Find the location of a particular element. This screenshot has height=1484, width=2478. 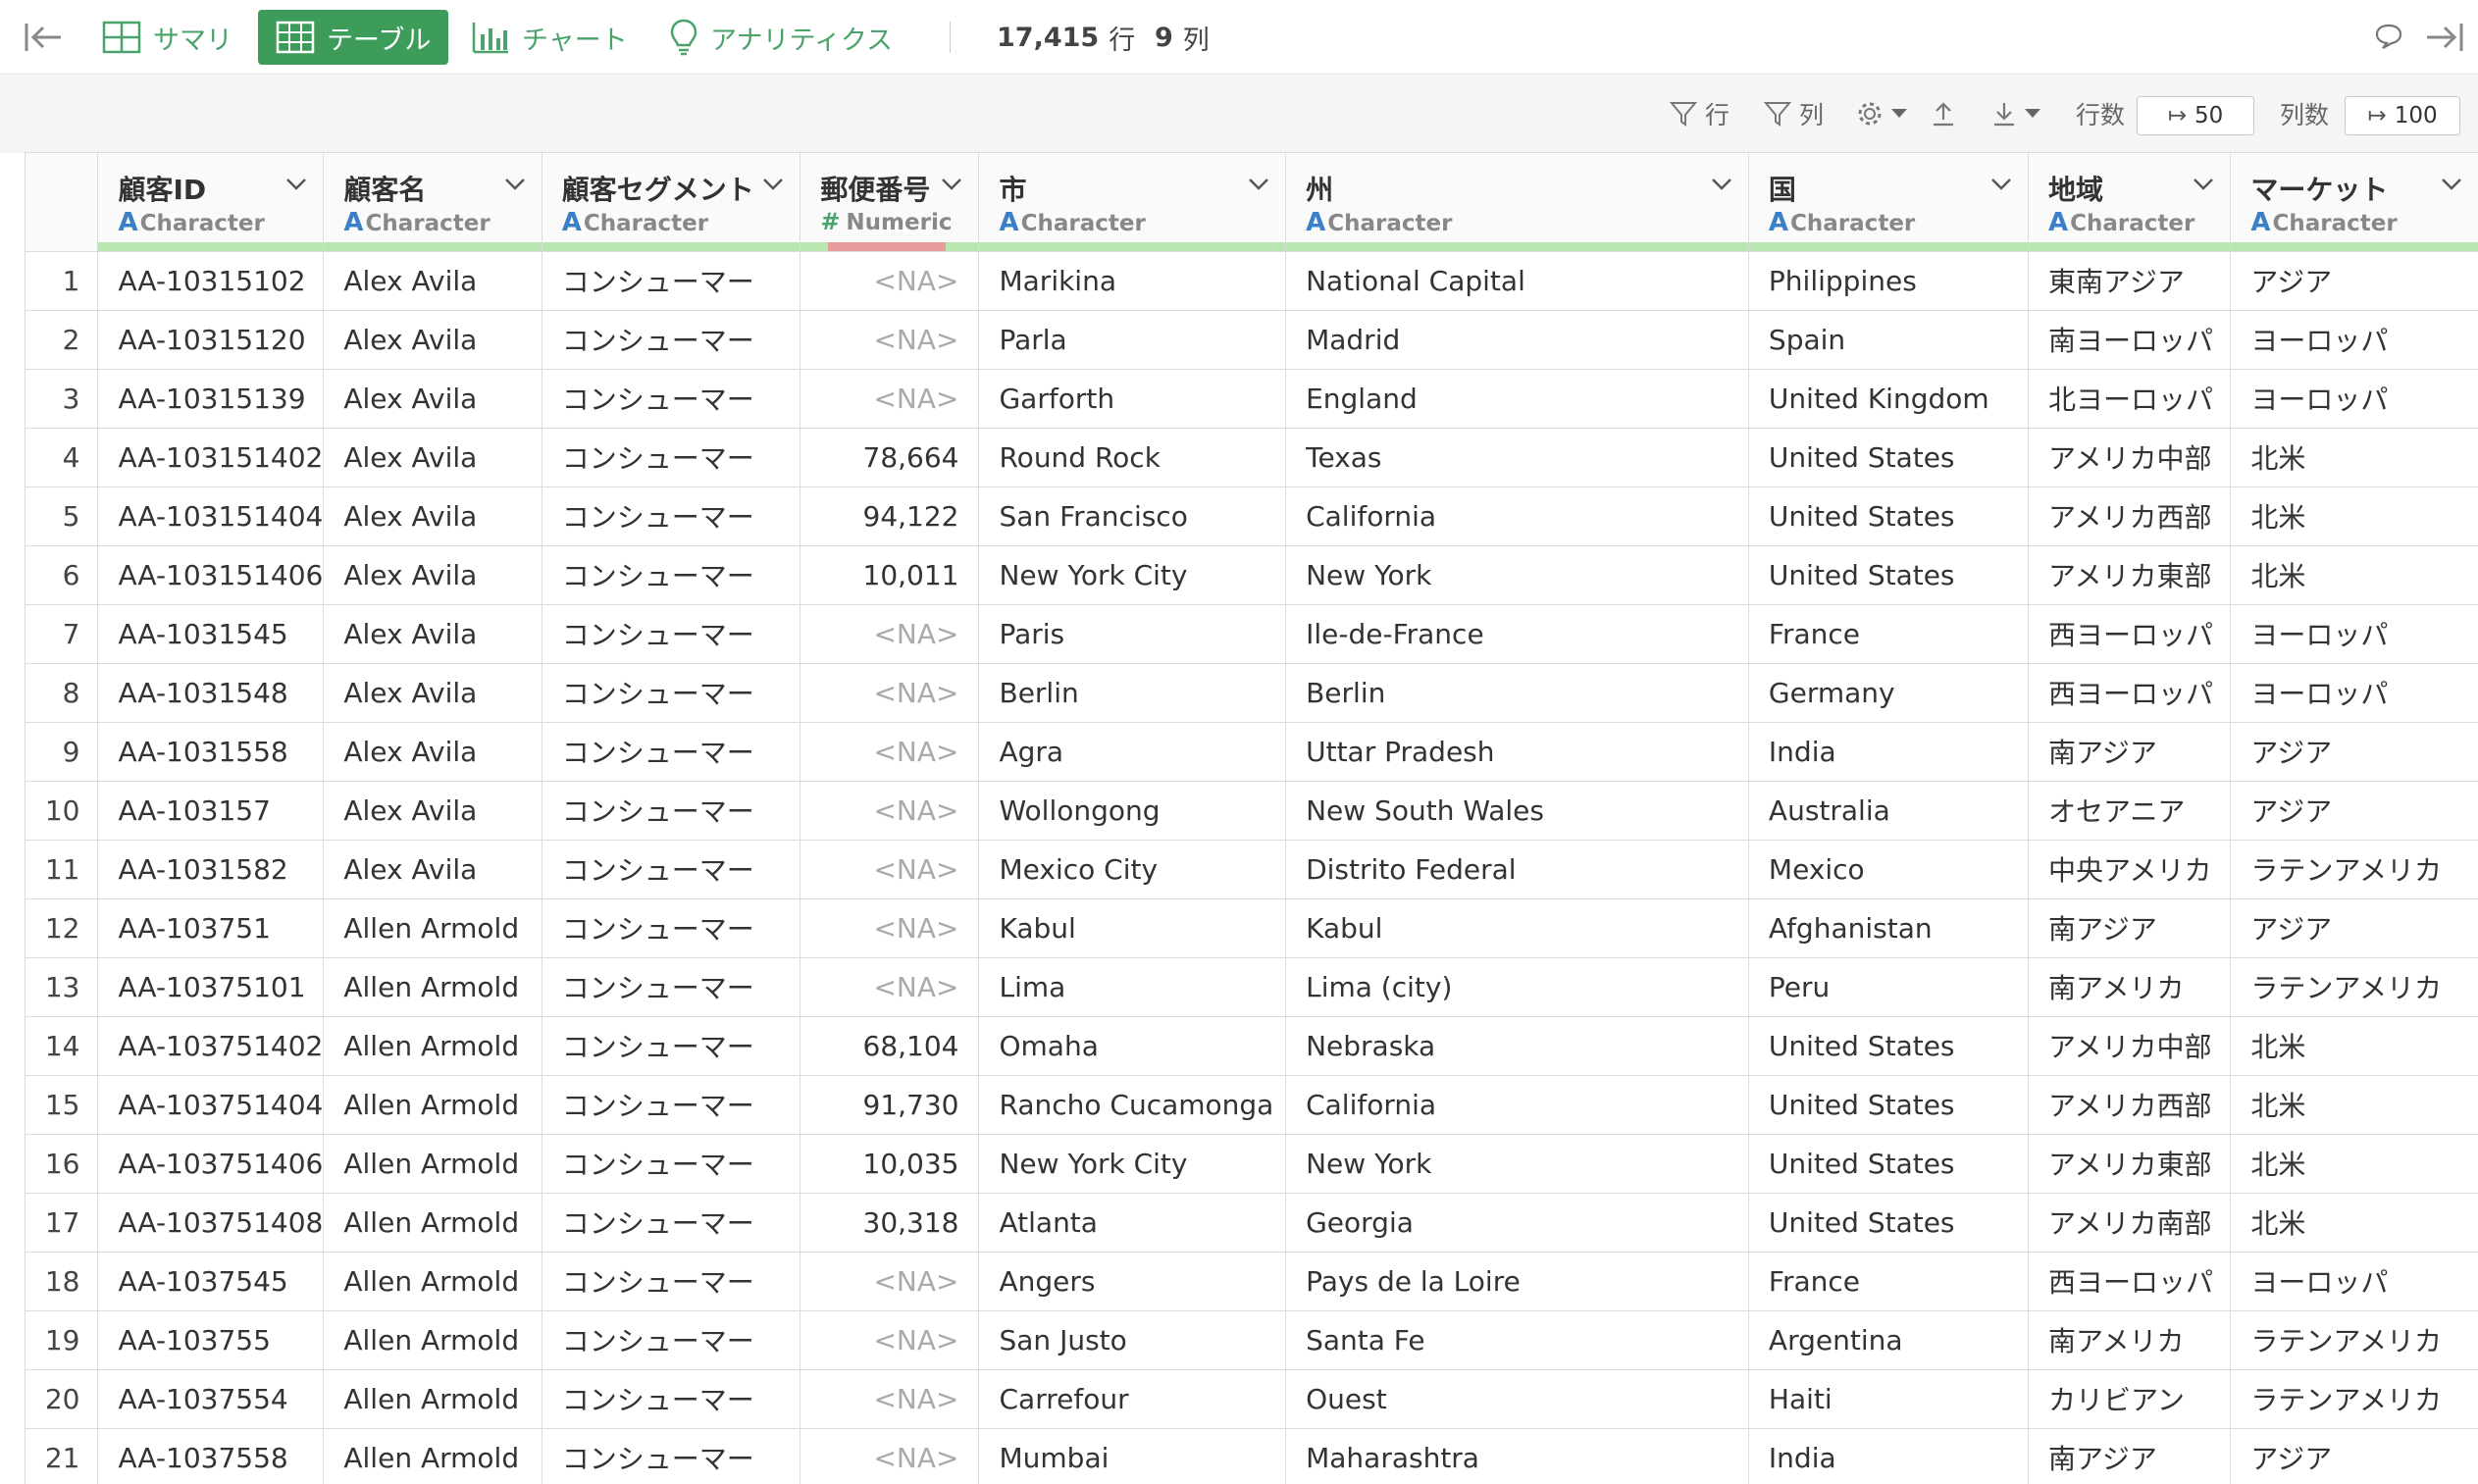

region-cell: アメリカ南部 is located at coordinates (2130, 1223).